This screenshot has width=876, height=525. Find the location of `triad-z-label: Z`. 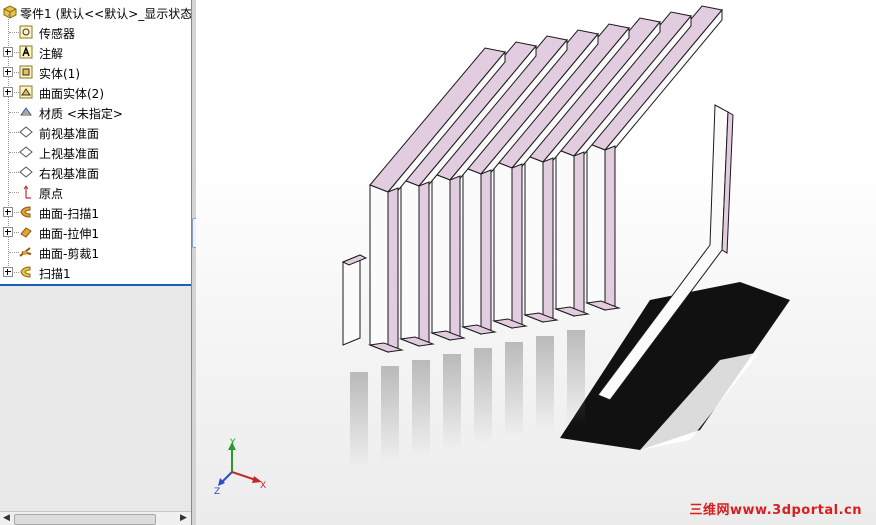

triad-z-label: Z is located at coordinates (217, 491).